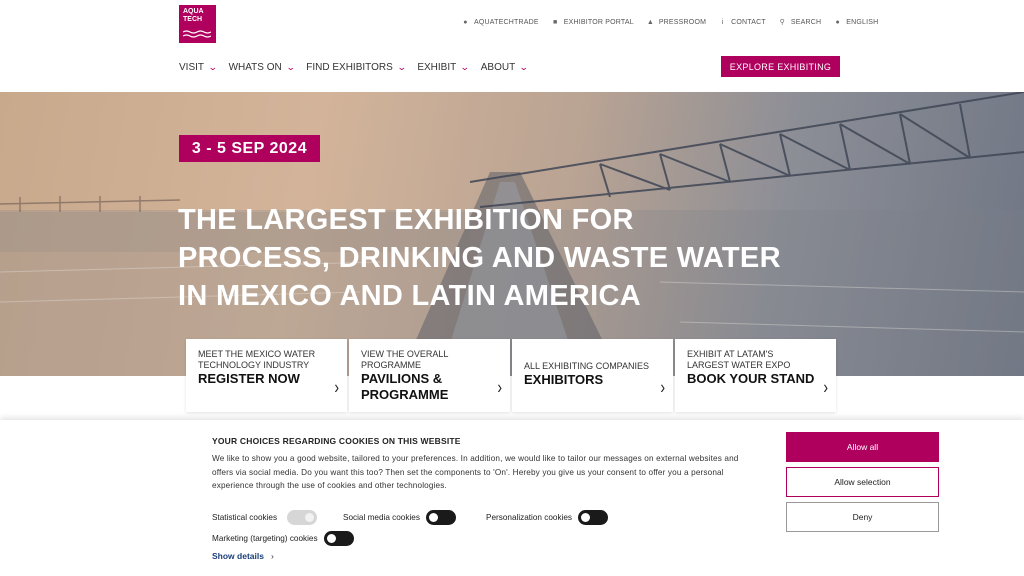 The width and height of the screenshot is (1024, 576). I want to click on toggle-label: Marketing (targeting) cookies, so click(265, 538).